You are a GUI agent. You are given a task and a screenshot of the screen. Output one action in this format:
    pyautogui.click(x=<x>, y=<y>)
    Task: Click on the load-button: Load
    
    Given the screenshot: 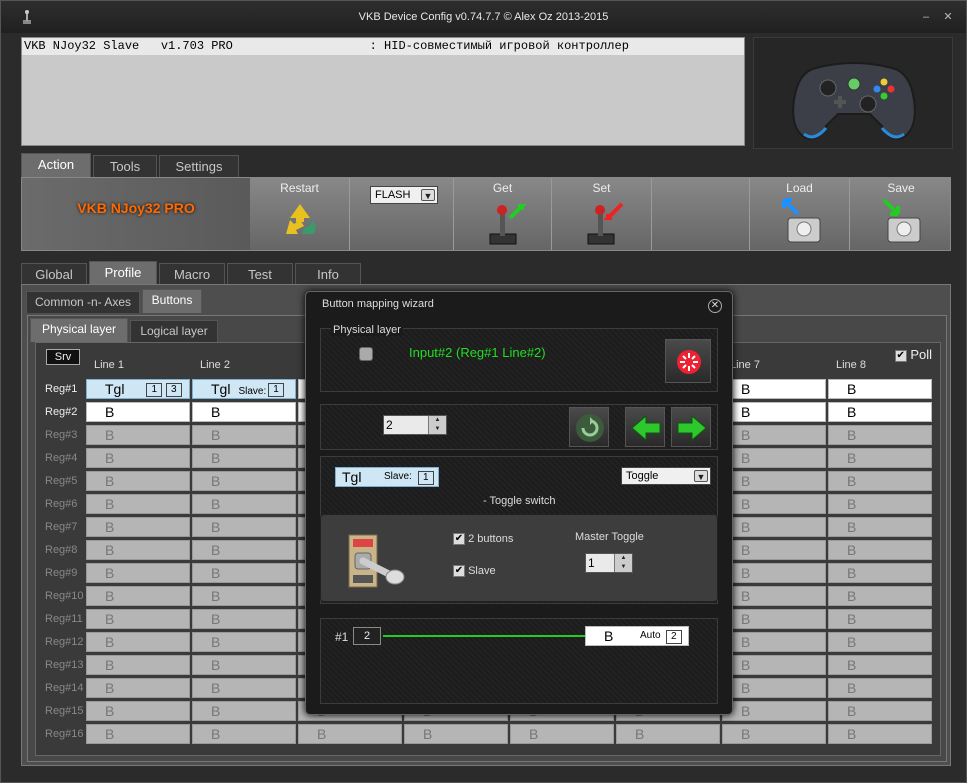 What is the action you would take?
    pyautogui.click(x=800, y=214)
    